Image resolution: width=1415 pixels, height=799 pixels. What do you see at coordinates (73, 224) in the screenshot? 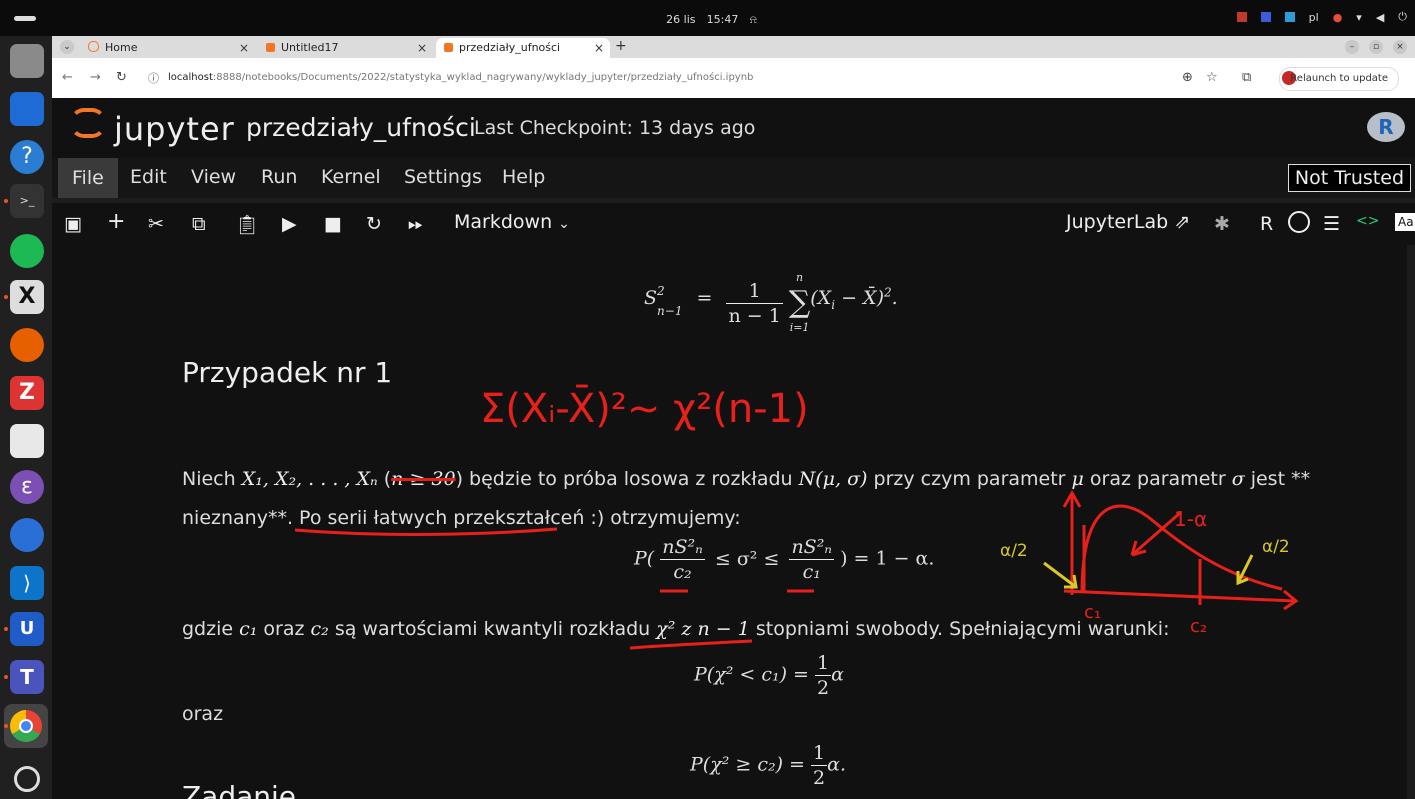
I see `save-icon: ▣` at bounding box center [73, 224].